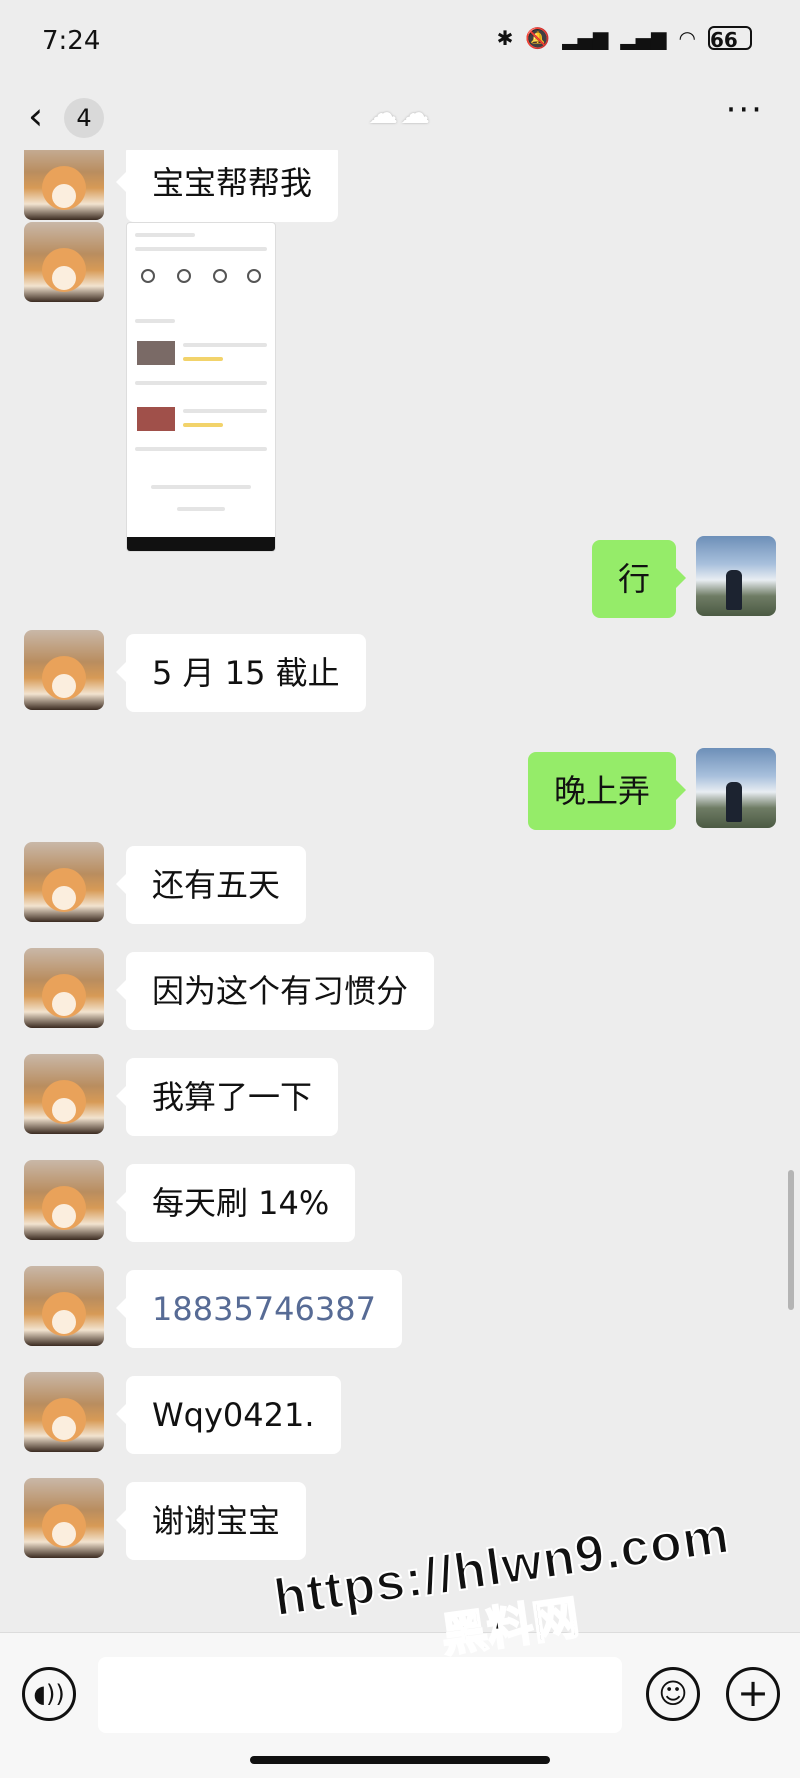 This screenshot has width=800, height=1778. I want to click on message-item: 18835746387, so click(400, 1311).